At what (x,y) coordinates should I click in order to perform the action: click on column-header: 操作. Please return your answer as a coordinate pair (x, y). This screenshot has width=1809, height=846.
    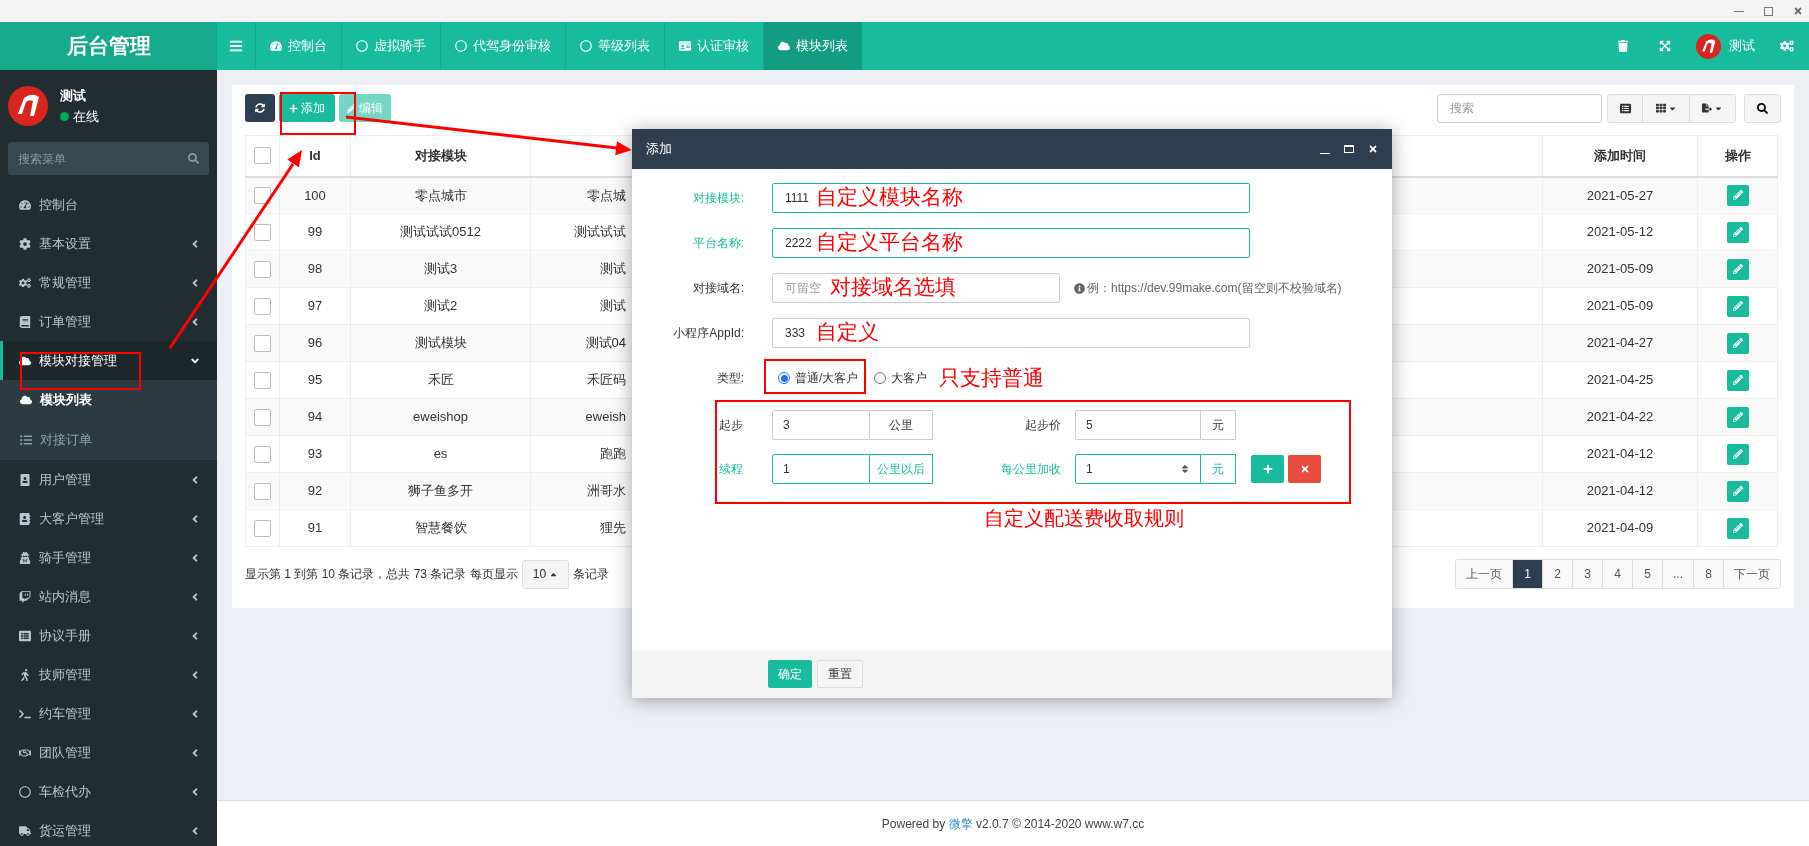
    Looking at the image, I should click on (1737, 155).